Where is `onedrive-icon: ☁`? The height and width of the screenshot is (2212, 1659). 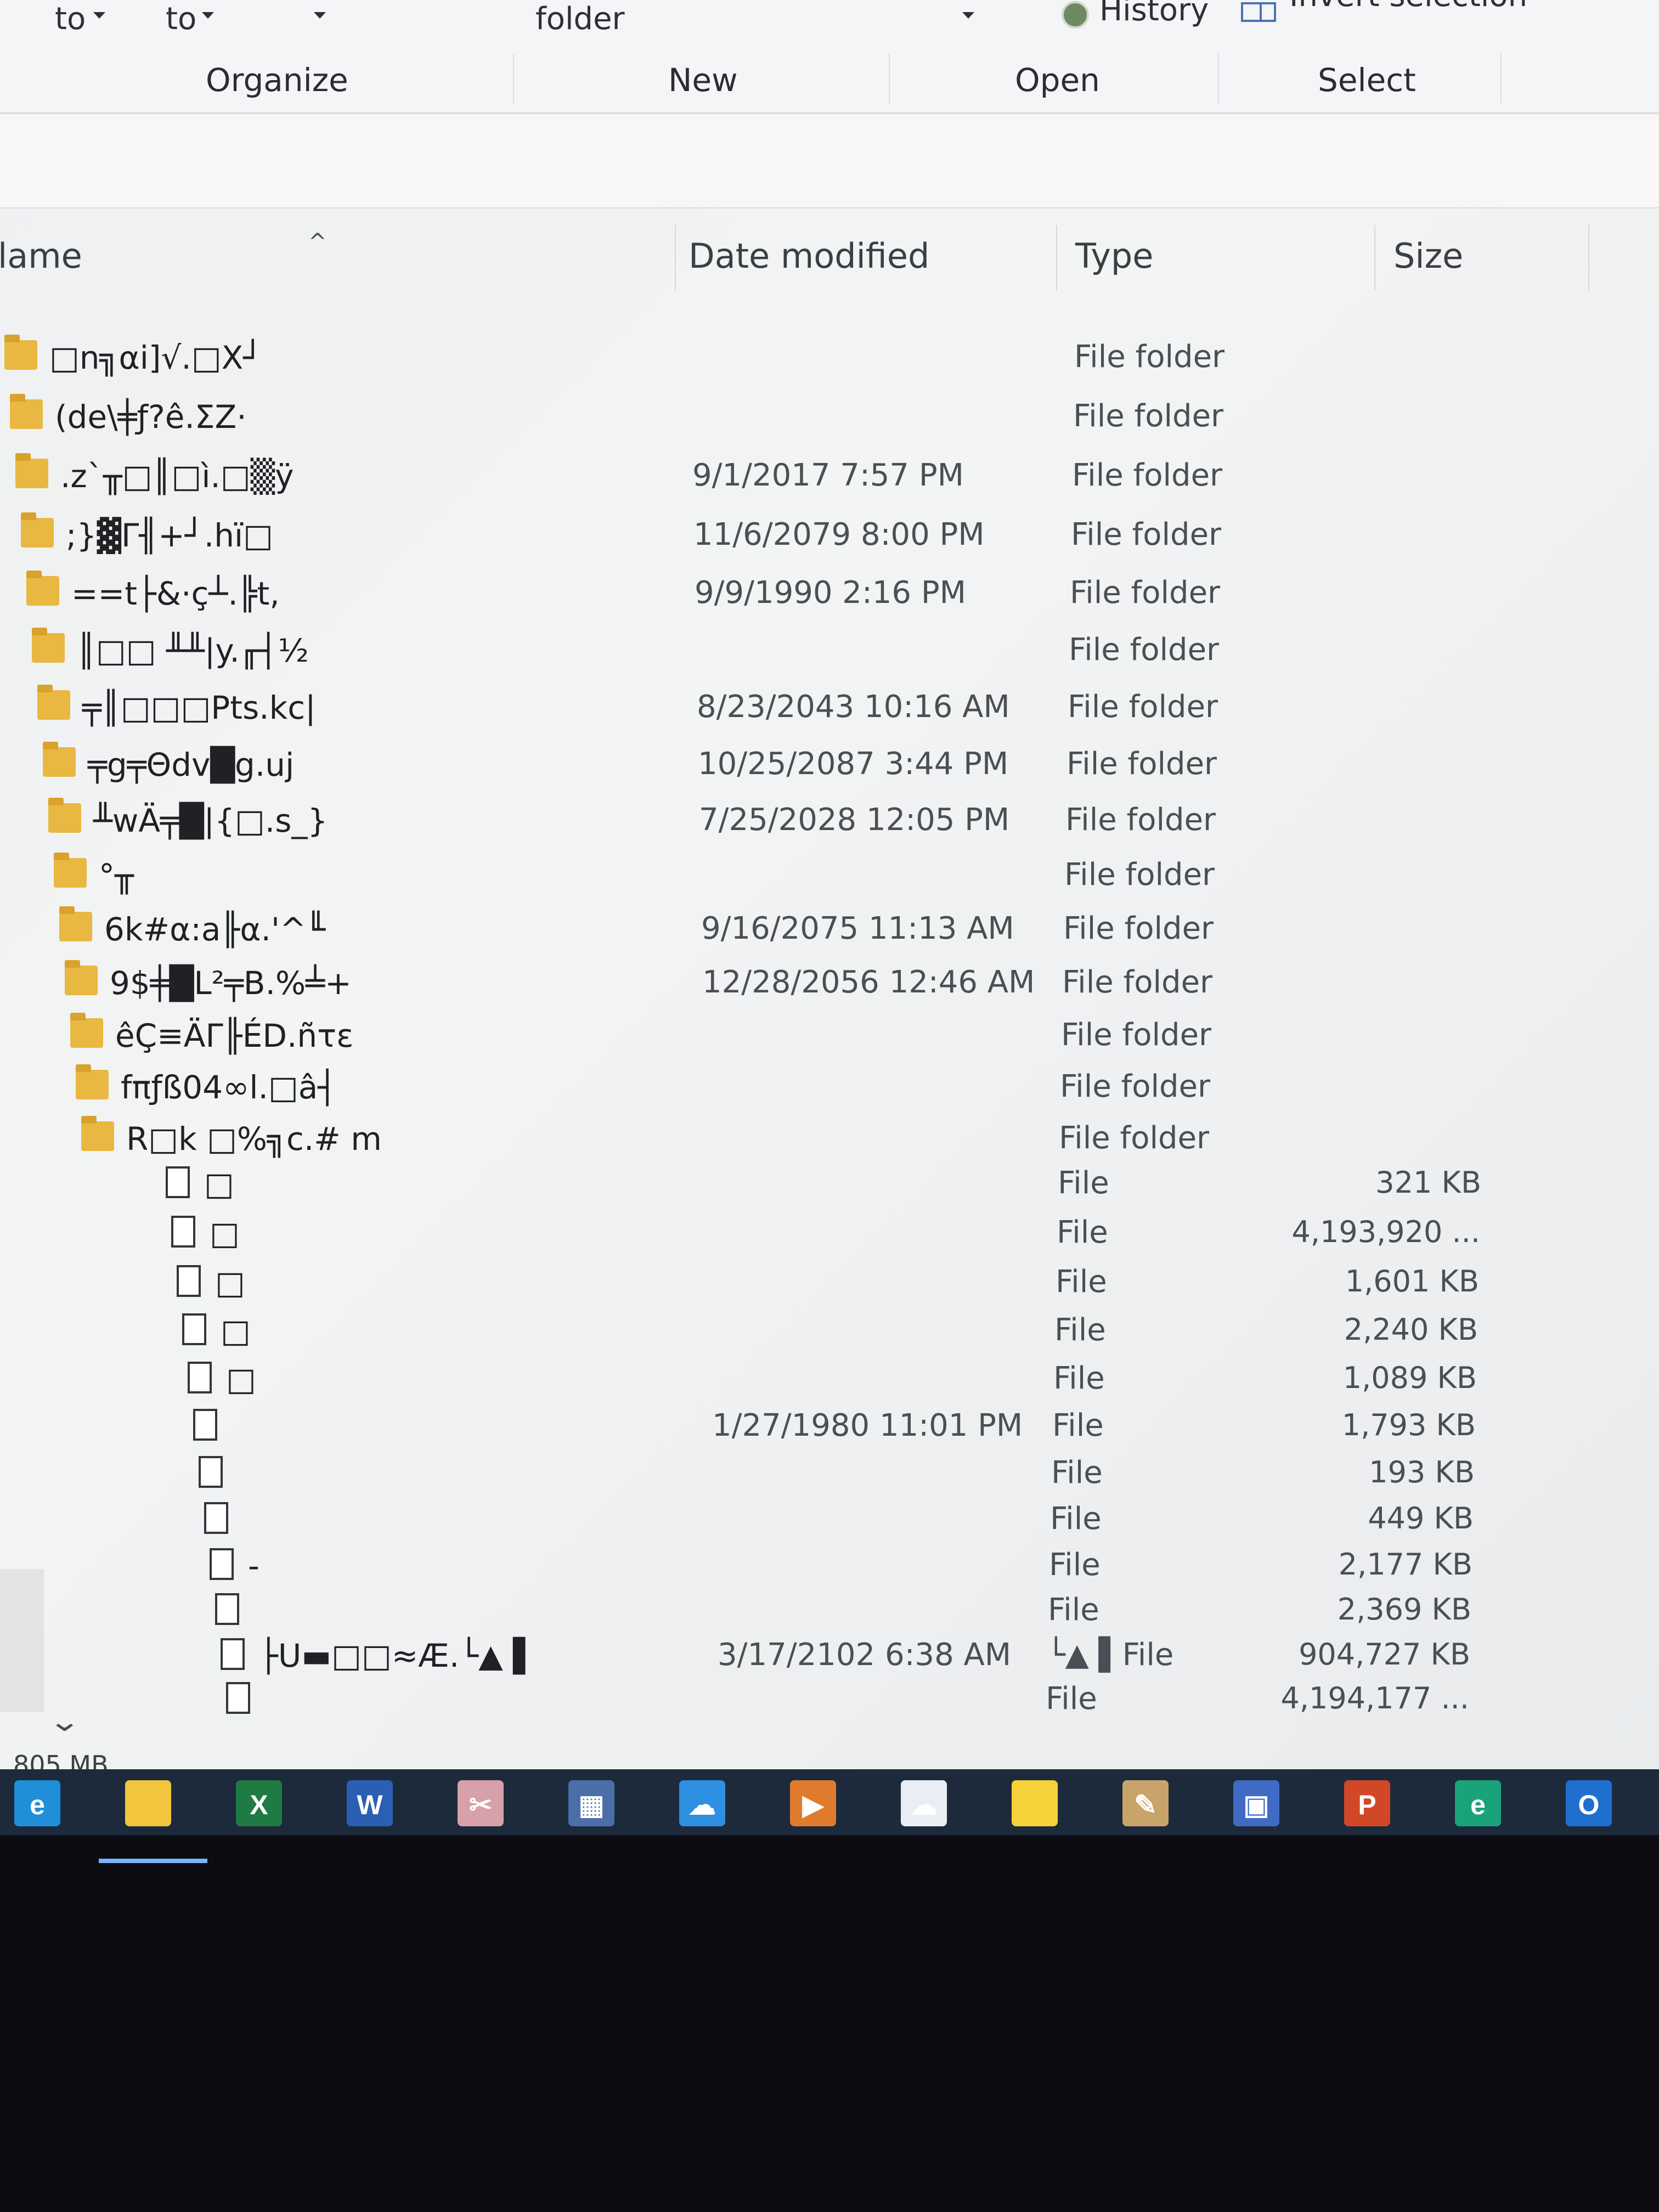
onedrive-icon: ☁ is located at coordinates (702, 1803).